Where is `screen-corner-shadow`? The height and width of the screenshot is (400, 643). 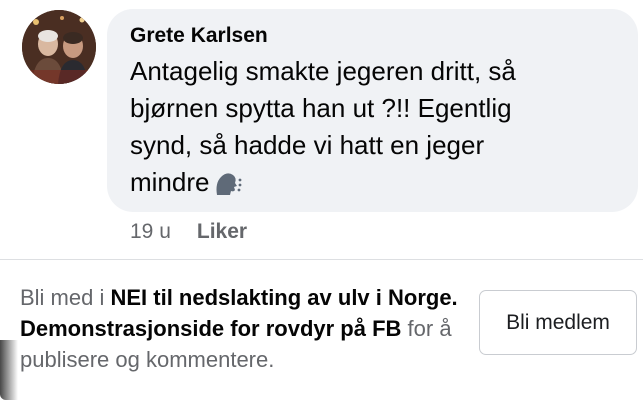
screen-corner-shadow is located at coordinates (9, 370).